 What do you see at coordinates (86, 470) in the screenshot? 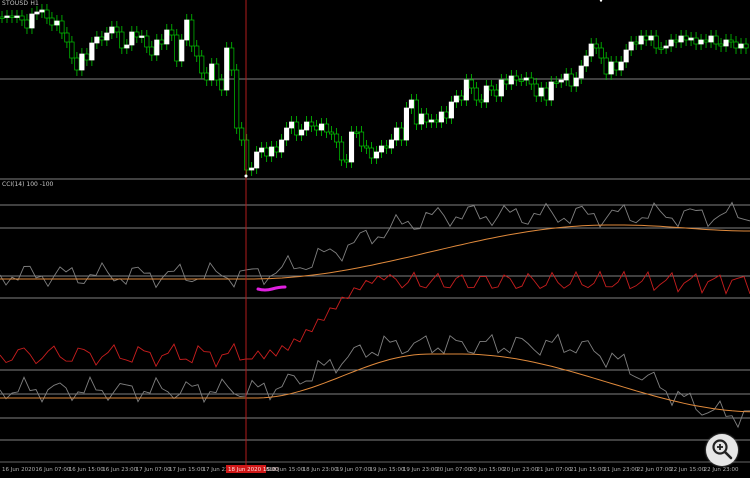
I see `time-axis-tick-label: 16 Jun 15:00` at bounding box center [86, 470].